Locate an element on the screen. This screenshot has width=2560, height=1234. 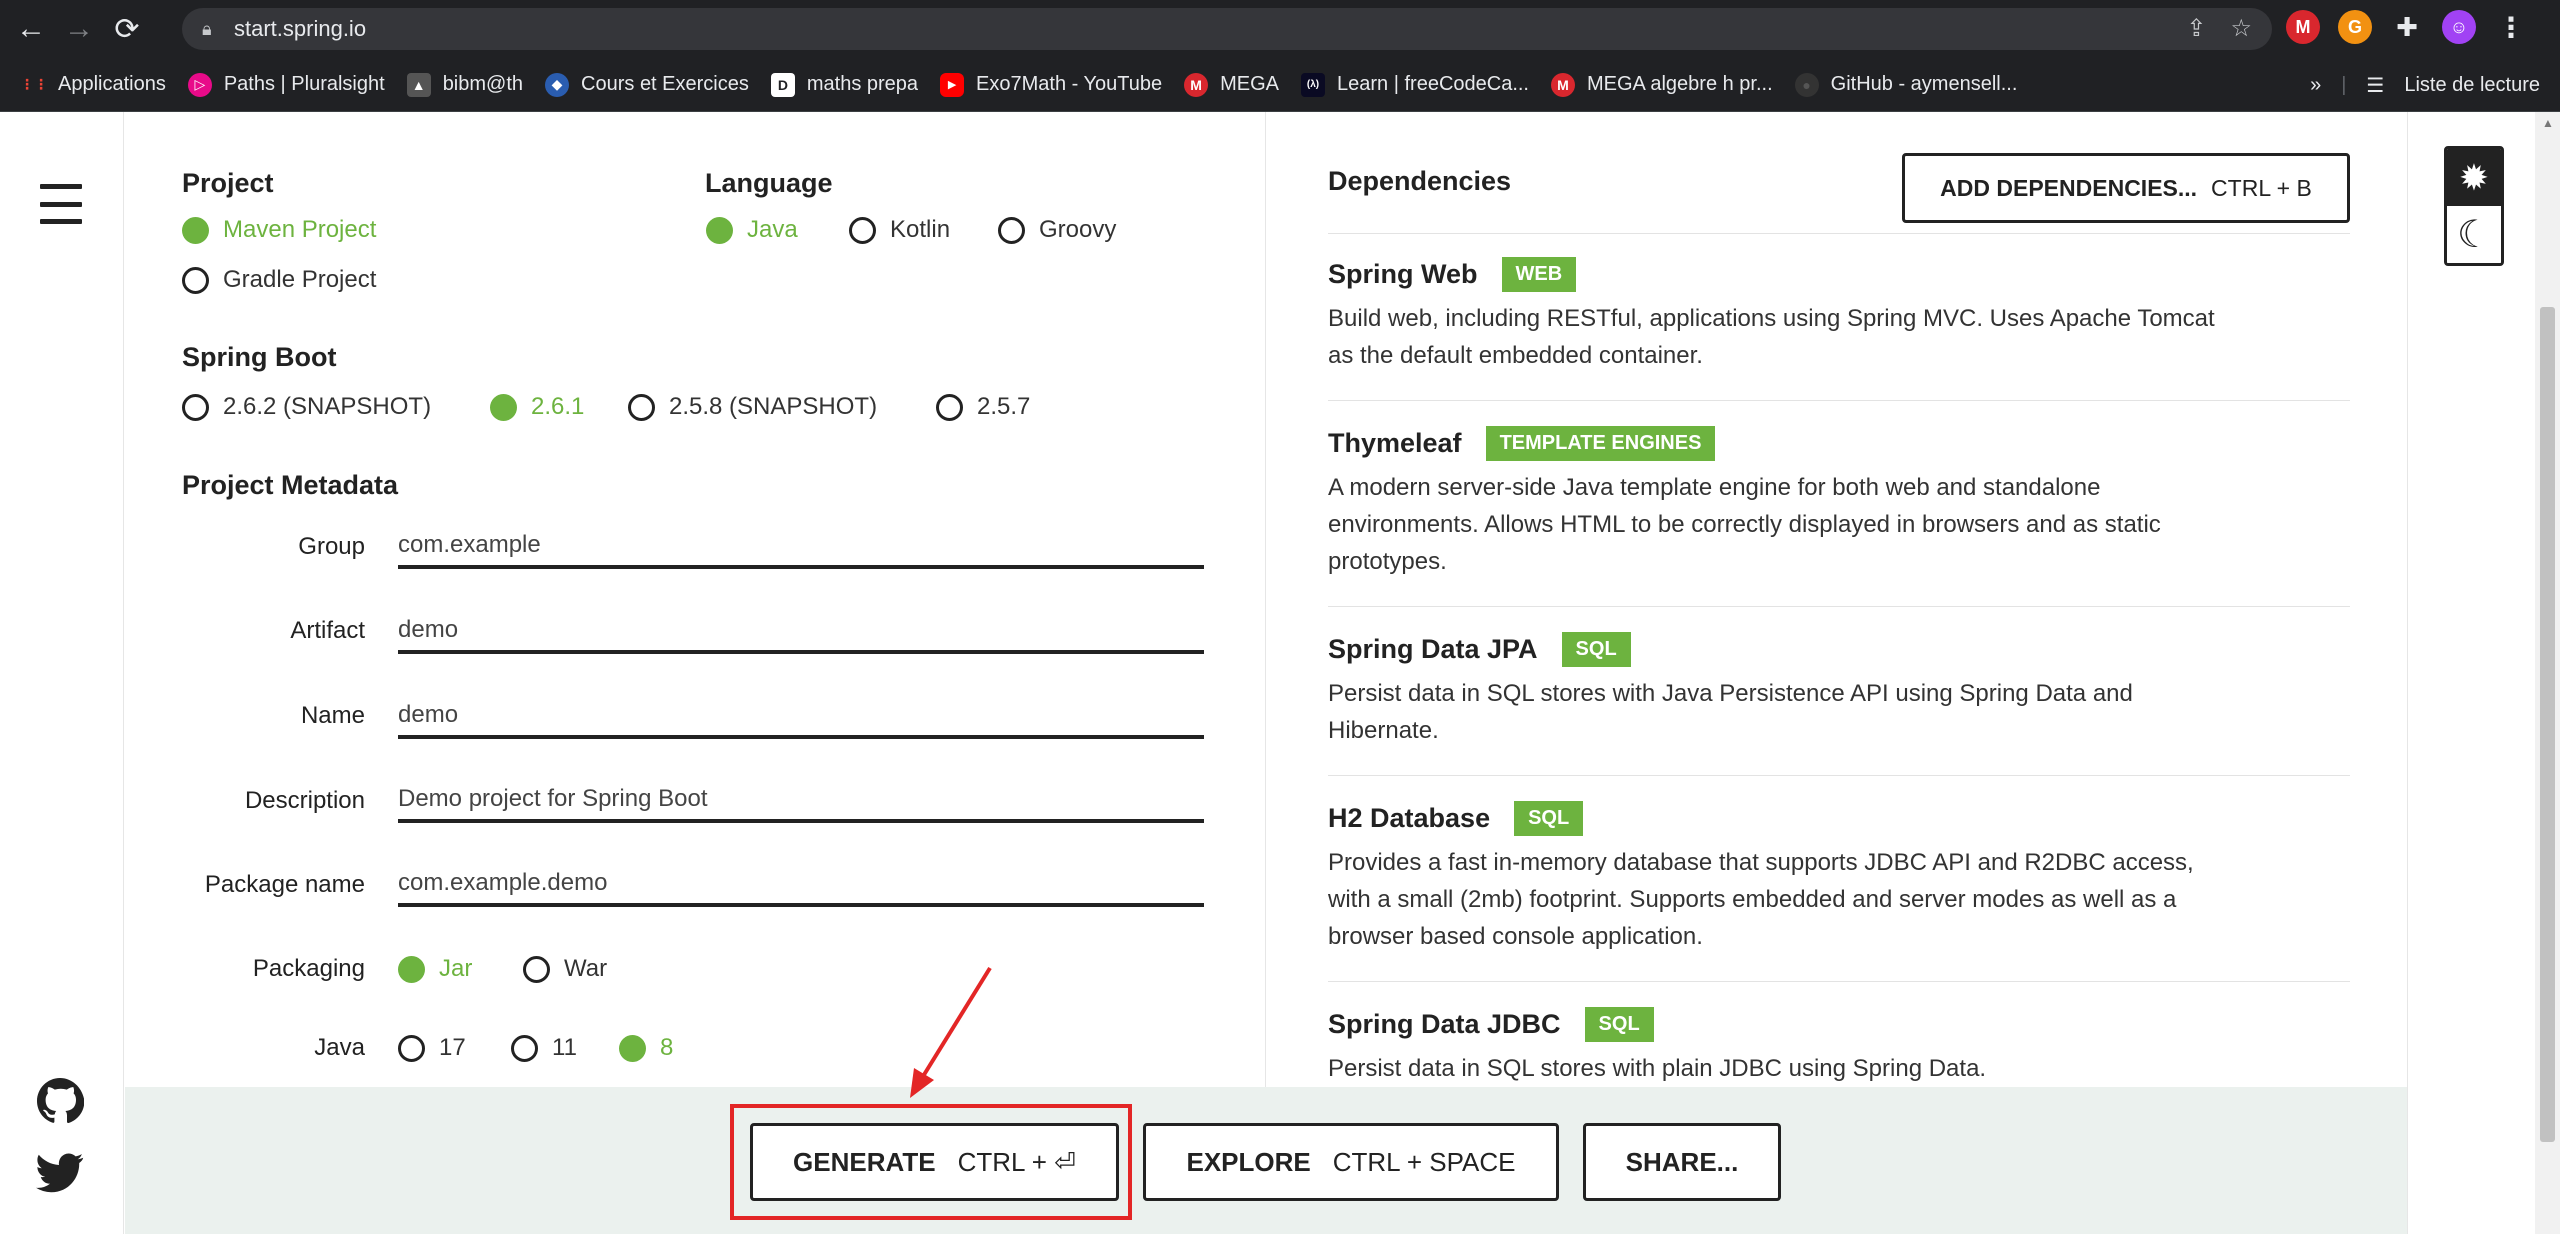
freecodecamp-icon: (λ) is located at coordinates (1313, 84).